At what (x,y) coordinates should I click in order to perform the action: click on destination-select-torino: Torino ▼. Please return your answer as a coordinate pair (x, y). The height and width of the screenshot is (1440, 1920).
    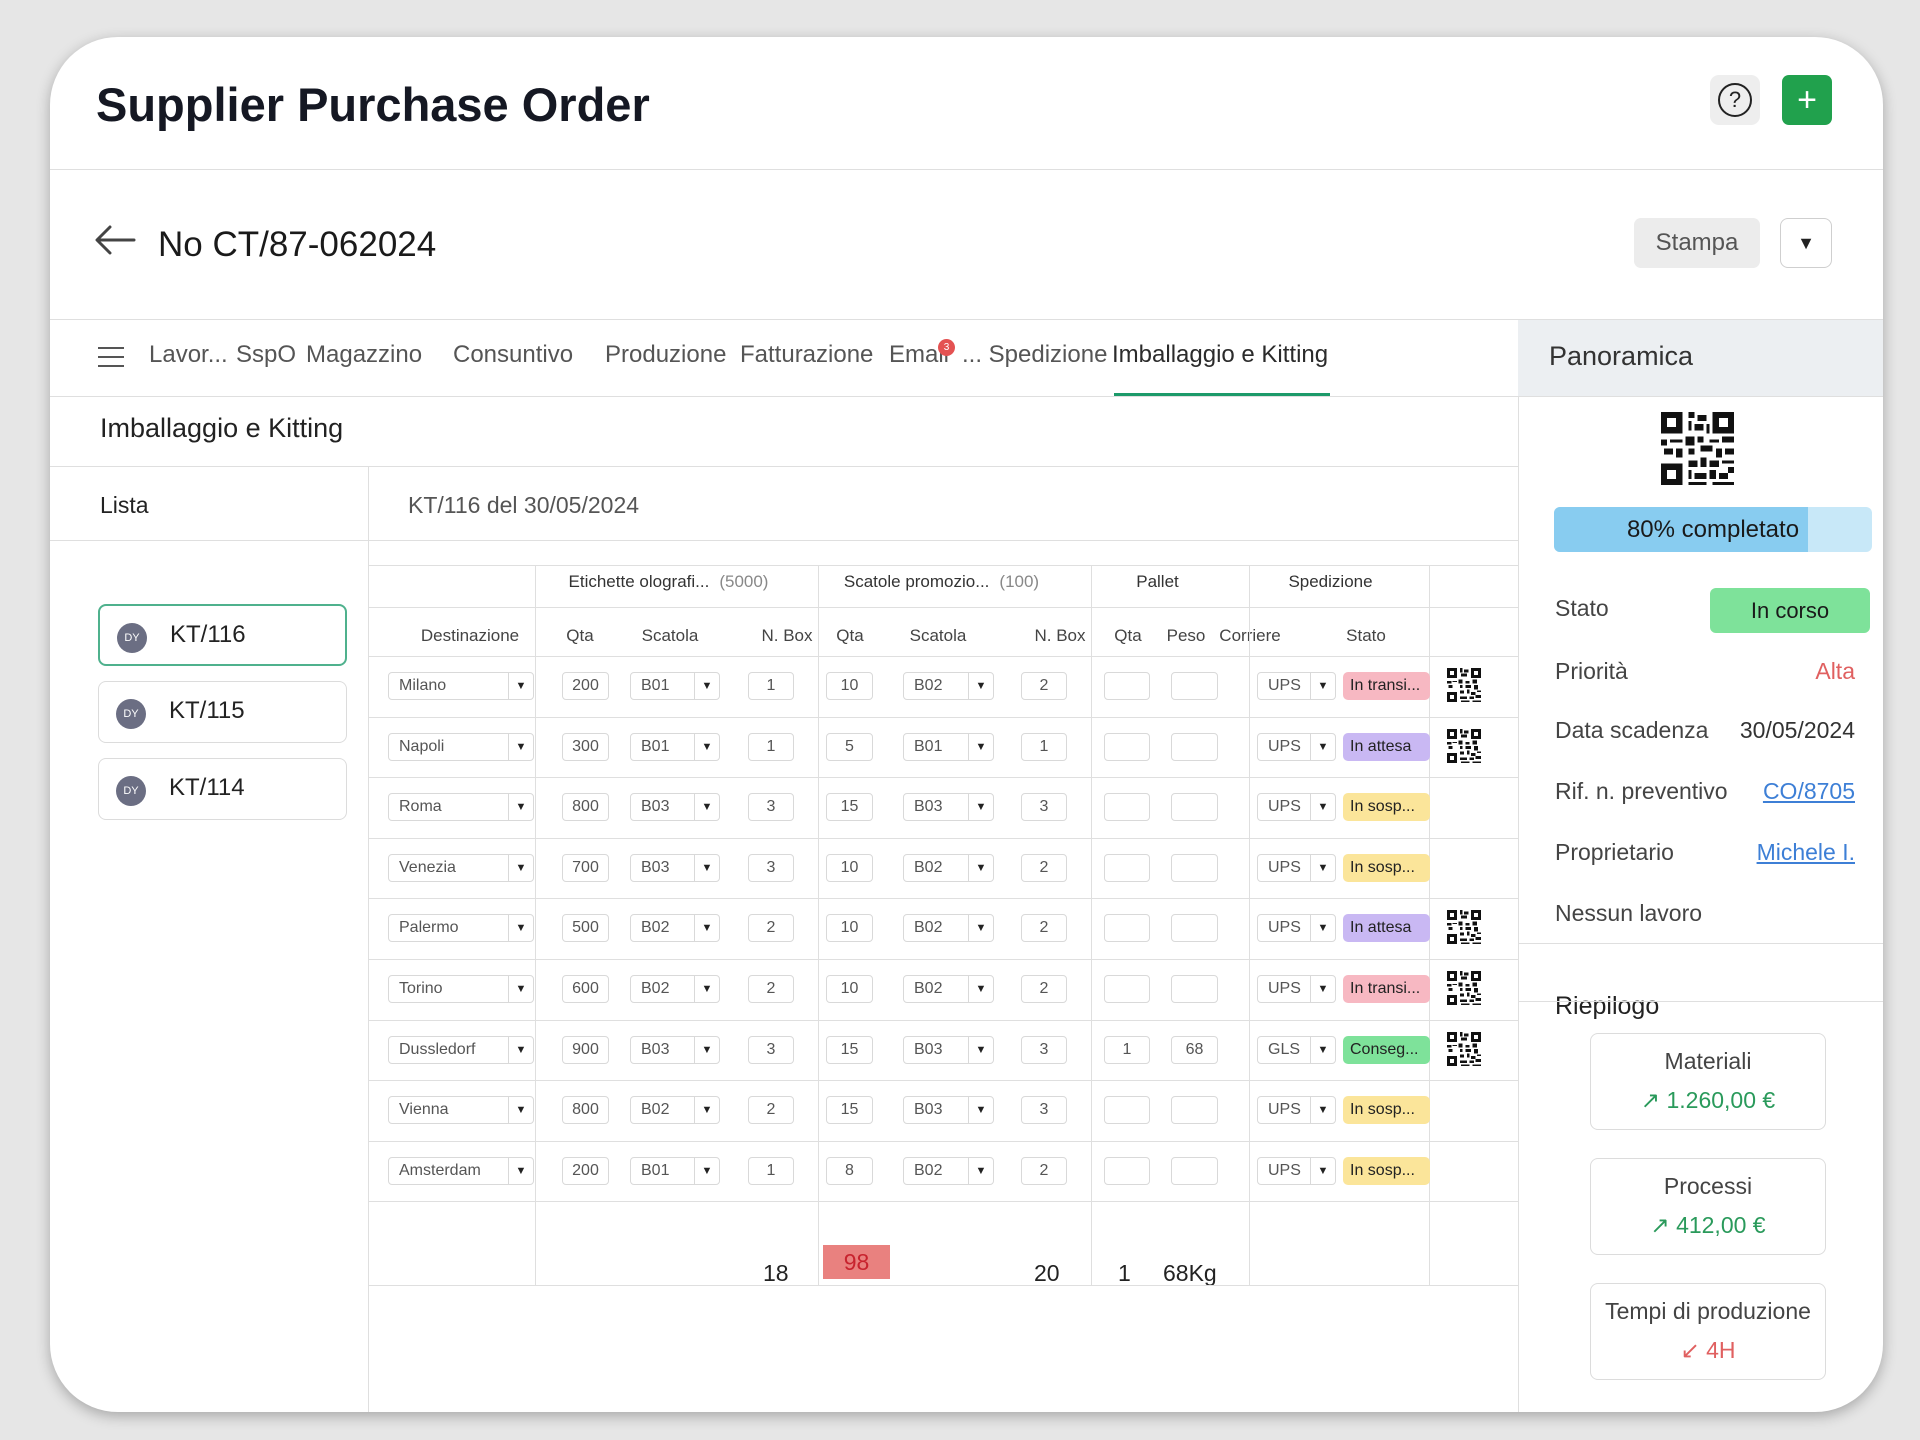
    Looking at the image, I should click on (461, 989).